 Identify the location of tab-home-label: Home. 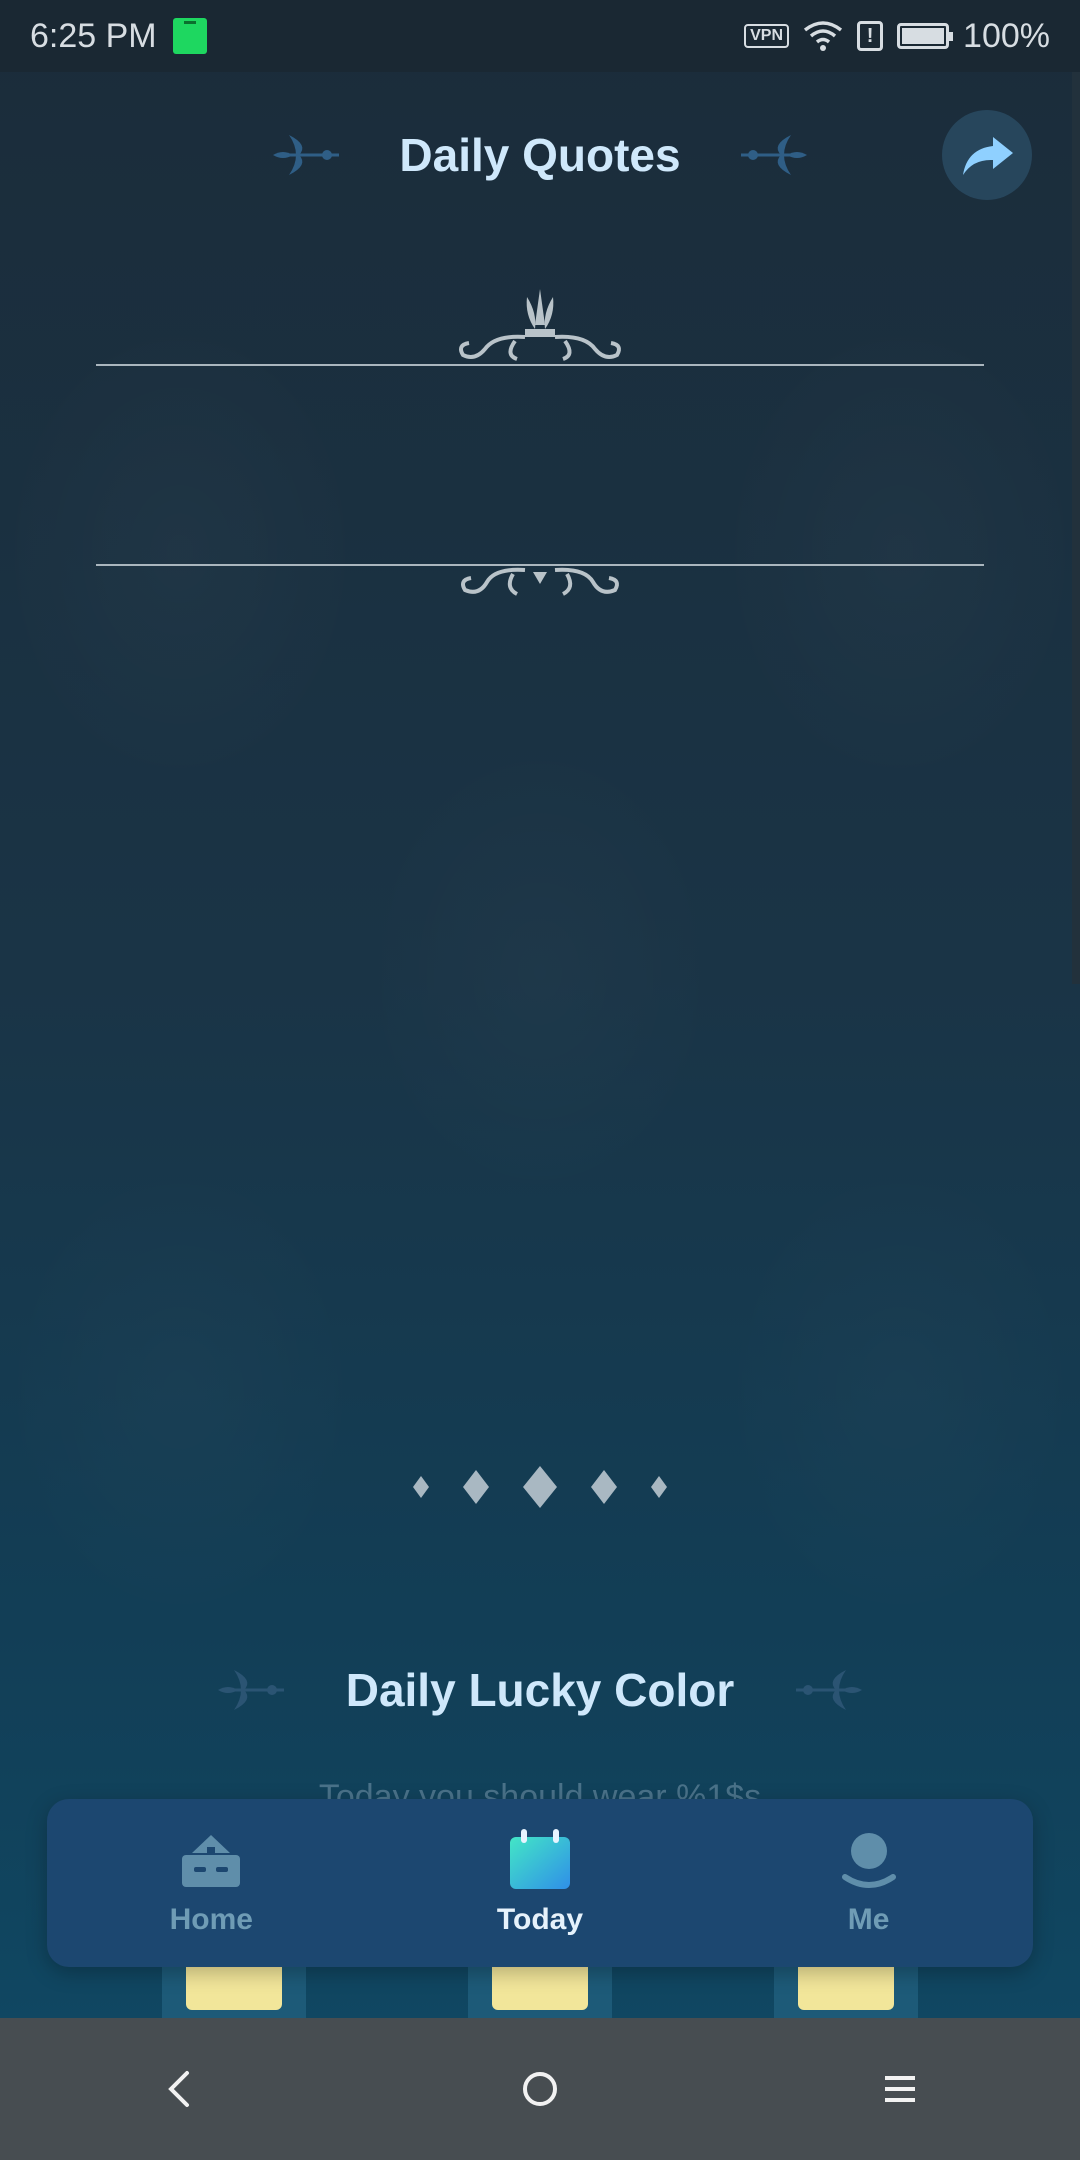
(211, 1919).